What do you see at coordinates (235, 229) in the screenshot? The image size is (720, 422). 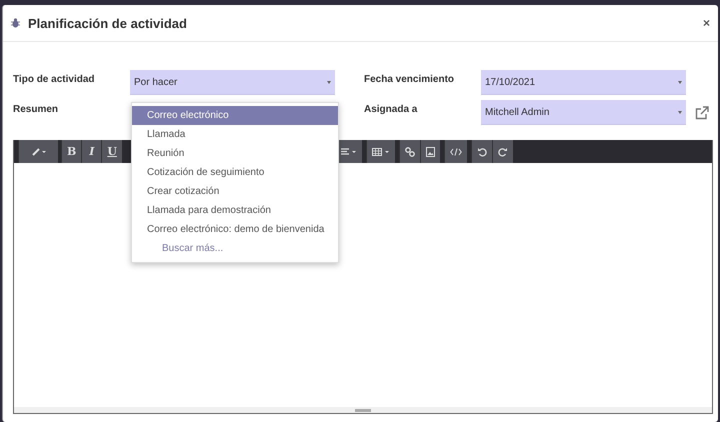 I see `dropdown-option: Correo electrónico: demo de bienvenida` at bounding box center [235, 229].